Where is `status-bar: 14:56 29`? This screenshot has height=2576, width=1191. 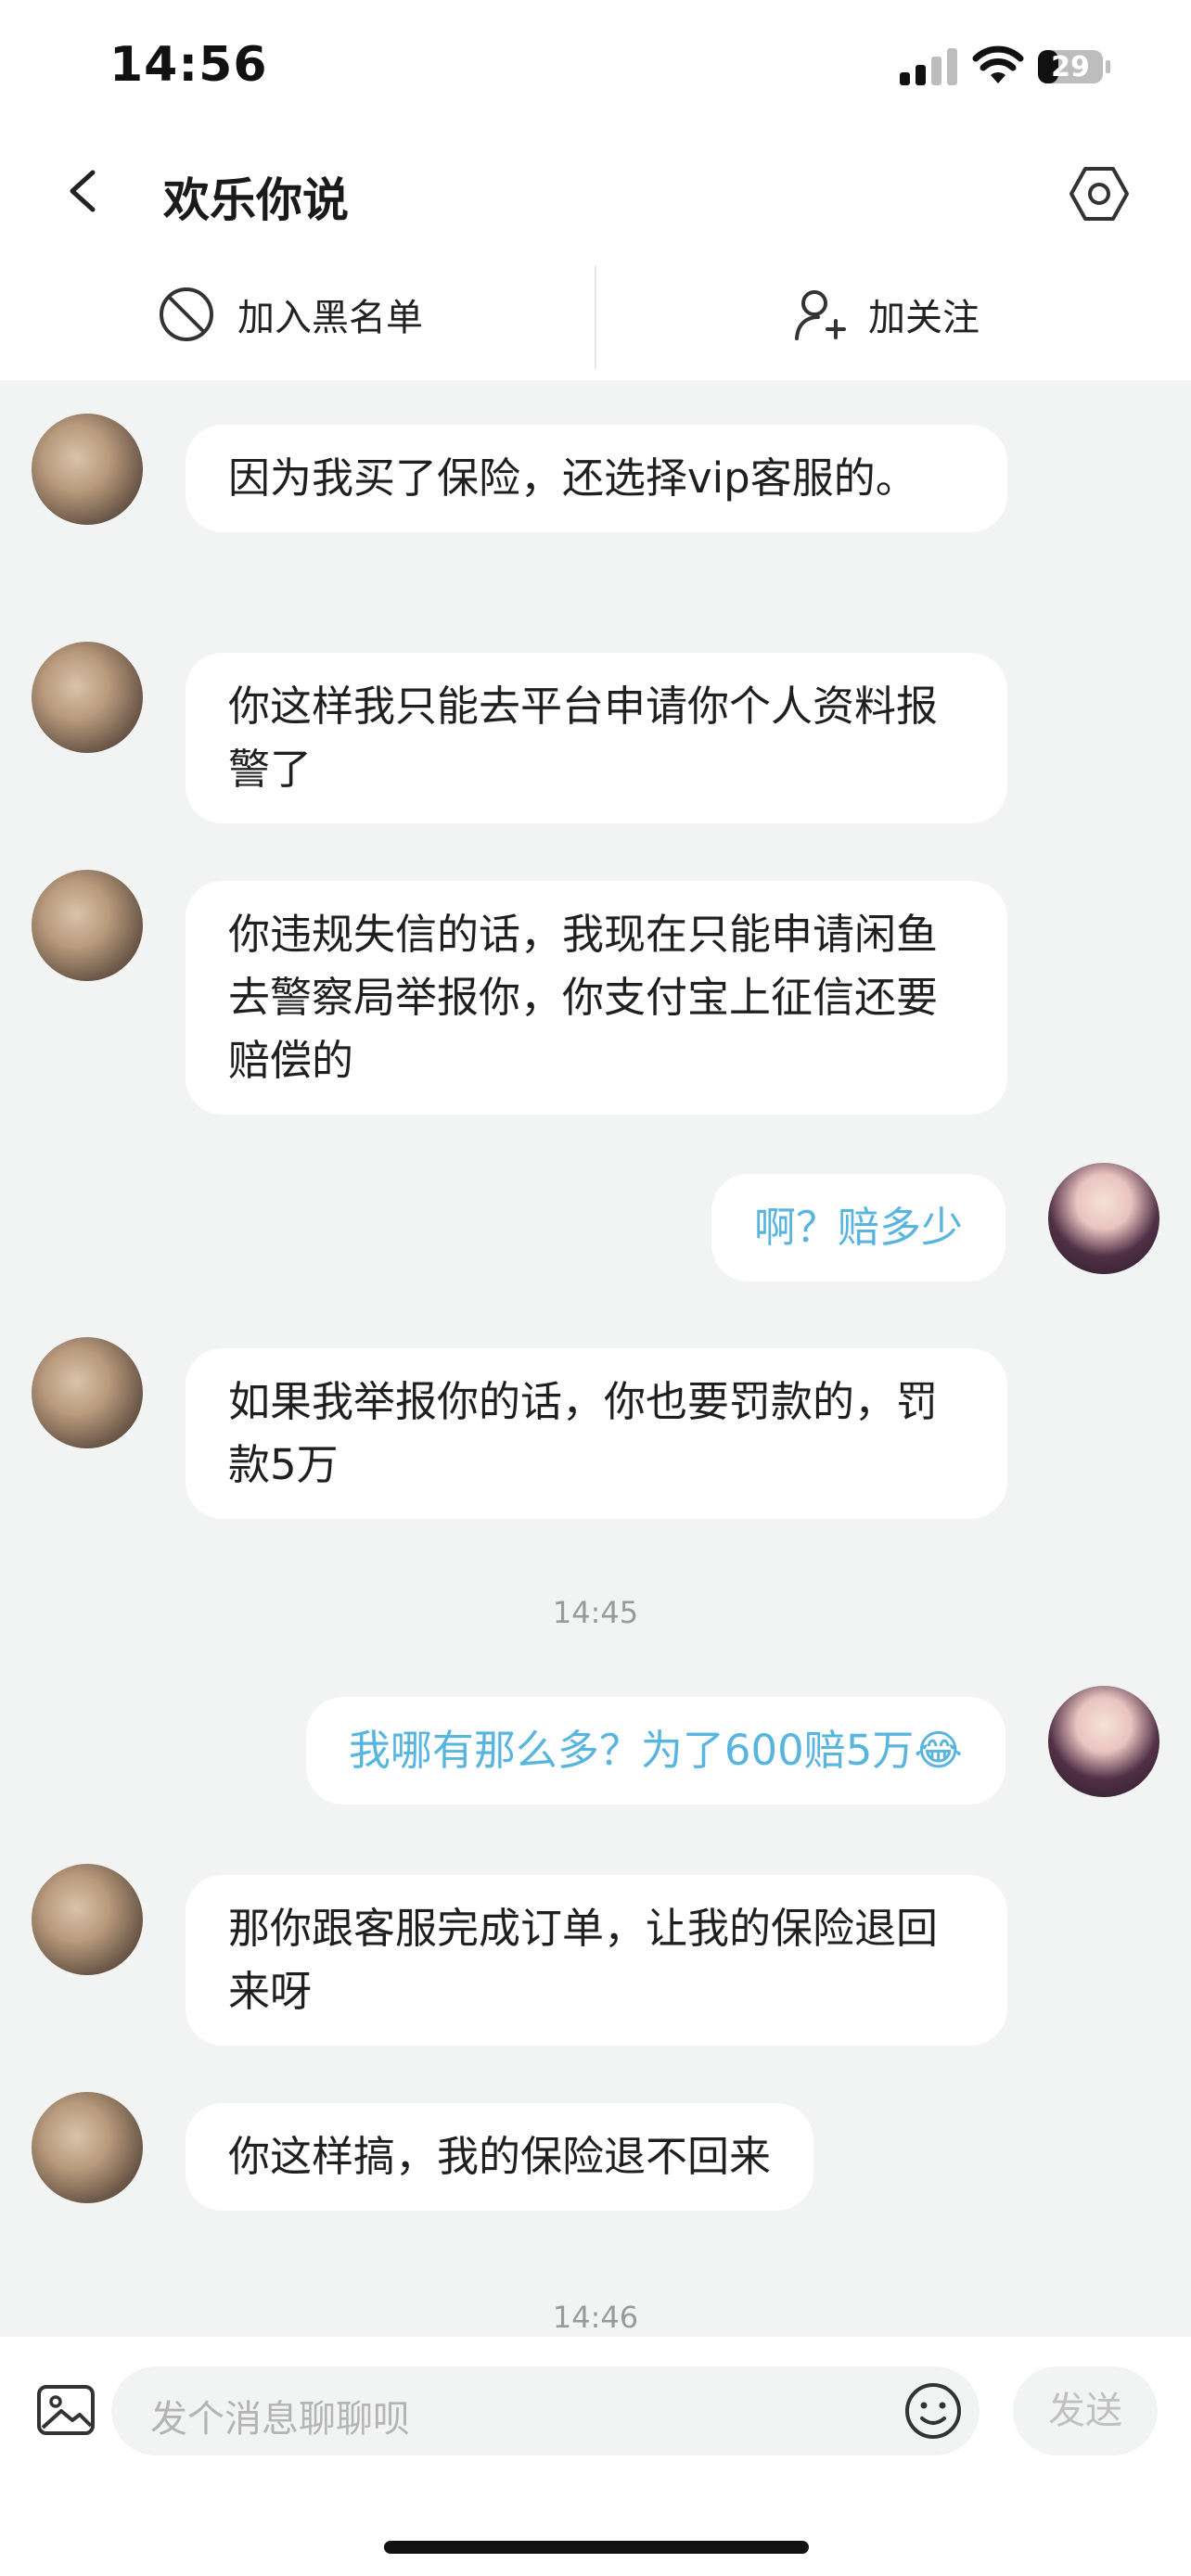
status-bar: 14:56 29 is located at coordinates (595, 65).